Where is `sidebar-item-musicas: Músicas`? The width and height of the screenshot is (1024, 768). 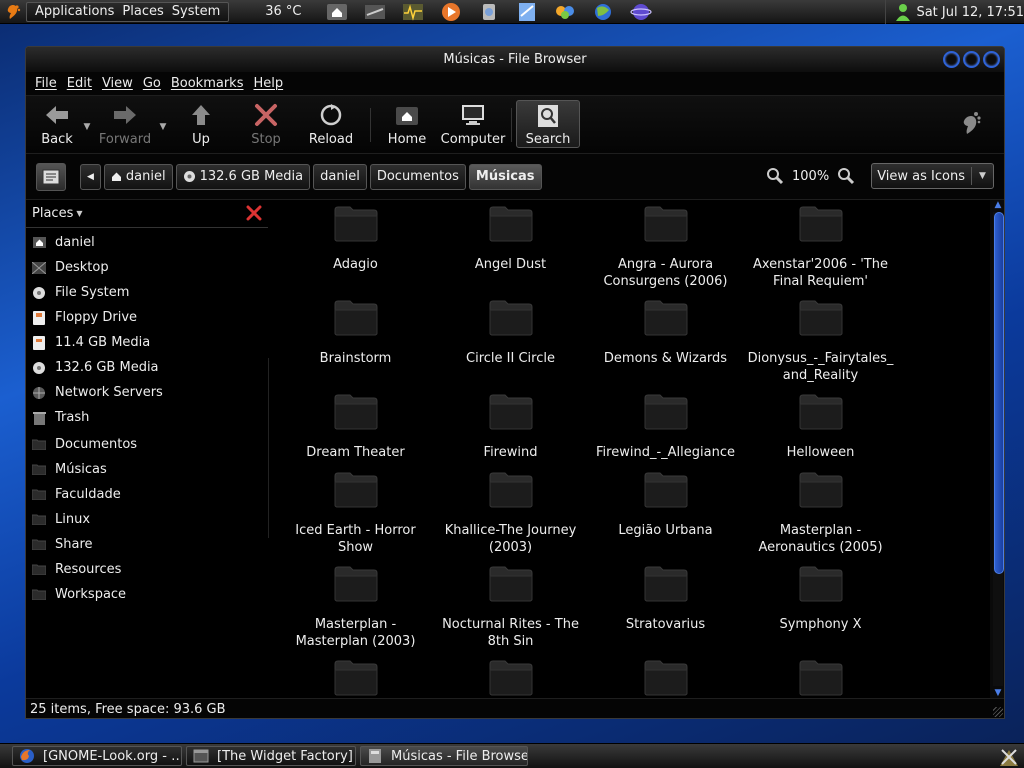
sidebar-item-musicas: Músicas is located at coordinates (147, 469).